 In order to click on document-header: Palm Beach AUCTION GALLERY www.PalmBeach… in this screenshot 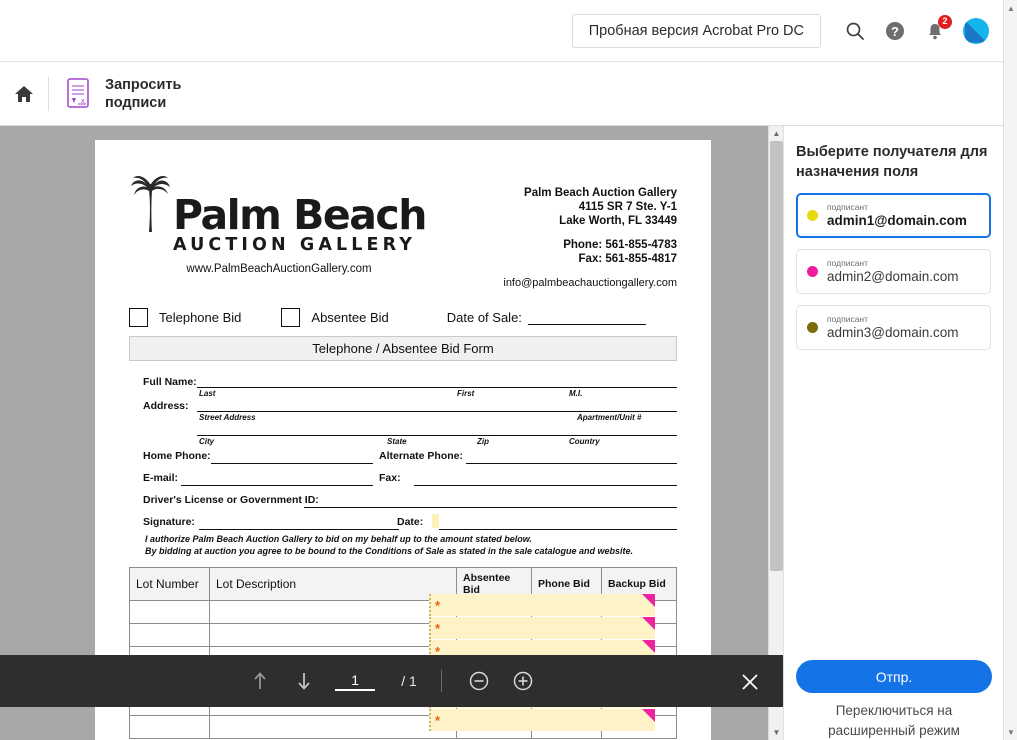, I will do `click(403, 229)`.